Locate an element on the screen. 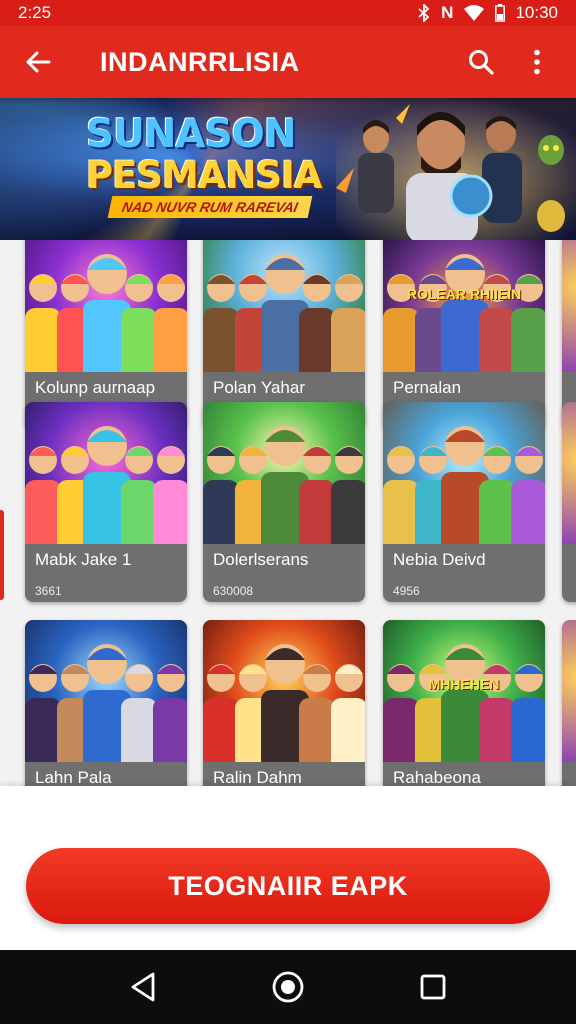 The height and width of the screenshot is (1024, 576). game-card: Dolerlserans 630008 is located at coordinates (284, 502).